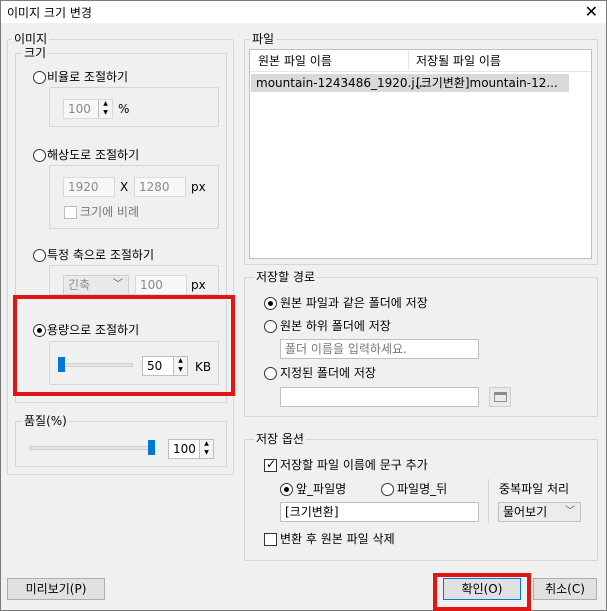  What do you see at coordinates (31, 39) in the screenshot?
I see `image-group-label: 이미지` at bounding box center [31, 39].